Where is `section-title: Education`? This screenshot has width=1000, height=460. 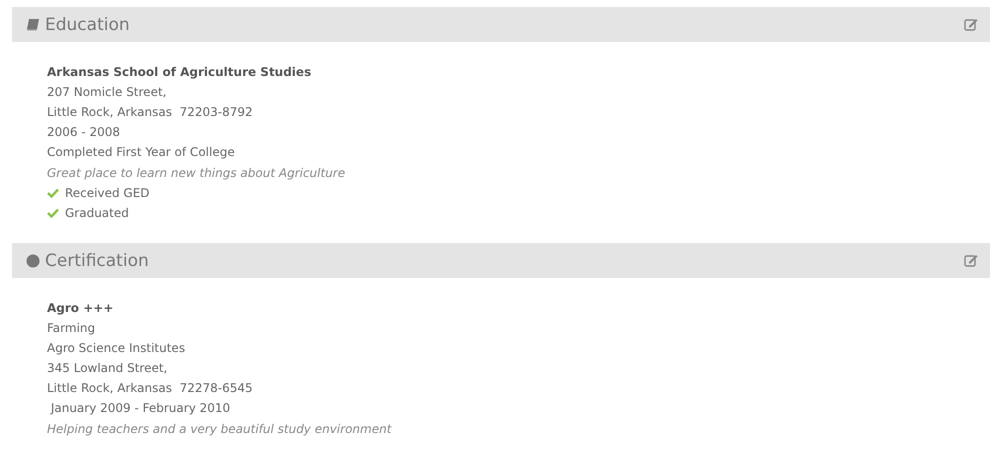 section-title: Education is located at coordinates (87, 24).